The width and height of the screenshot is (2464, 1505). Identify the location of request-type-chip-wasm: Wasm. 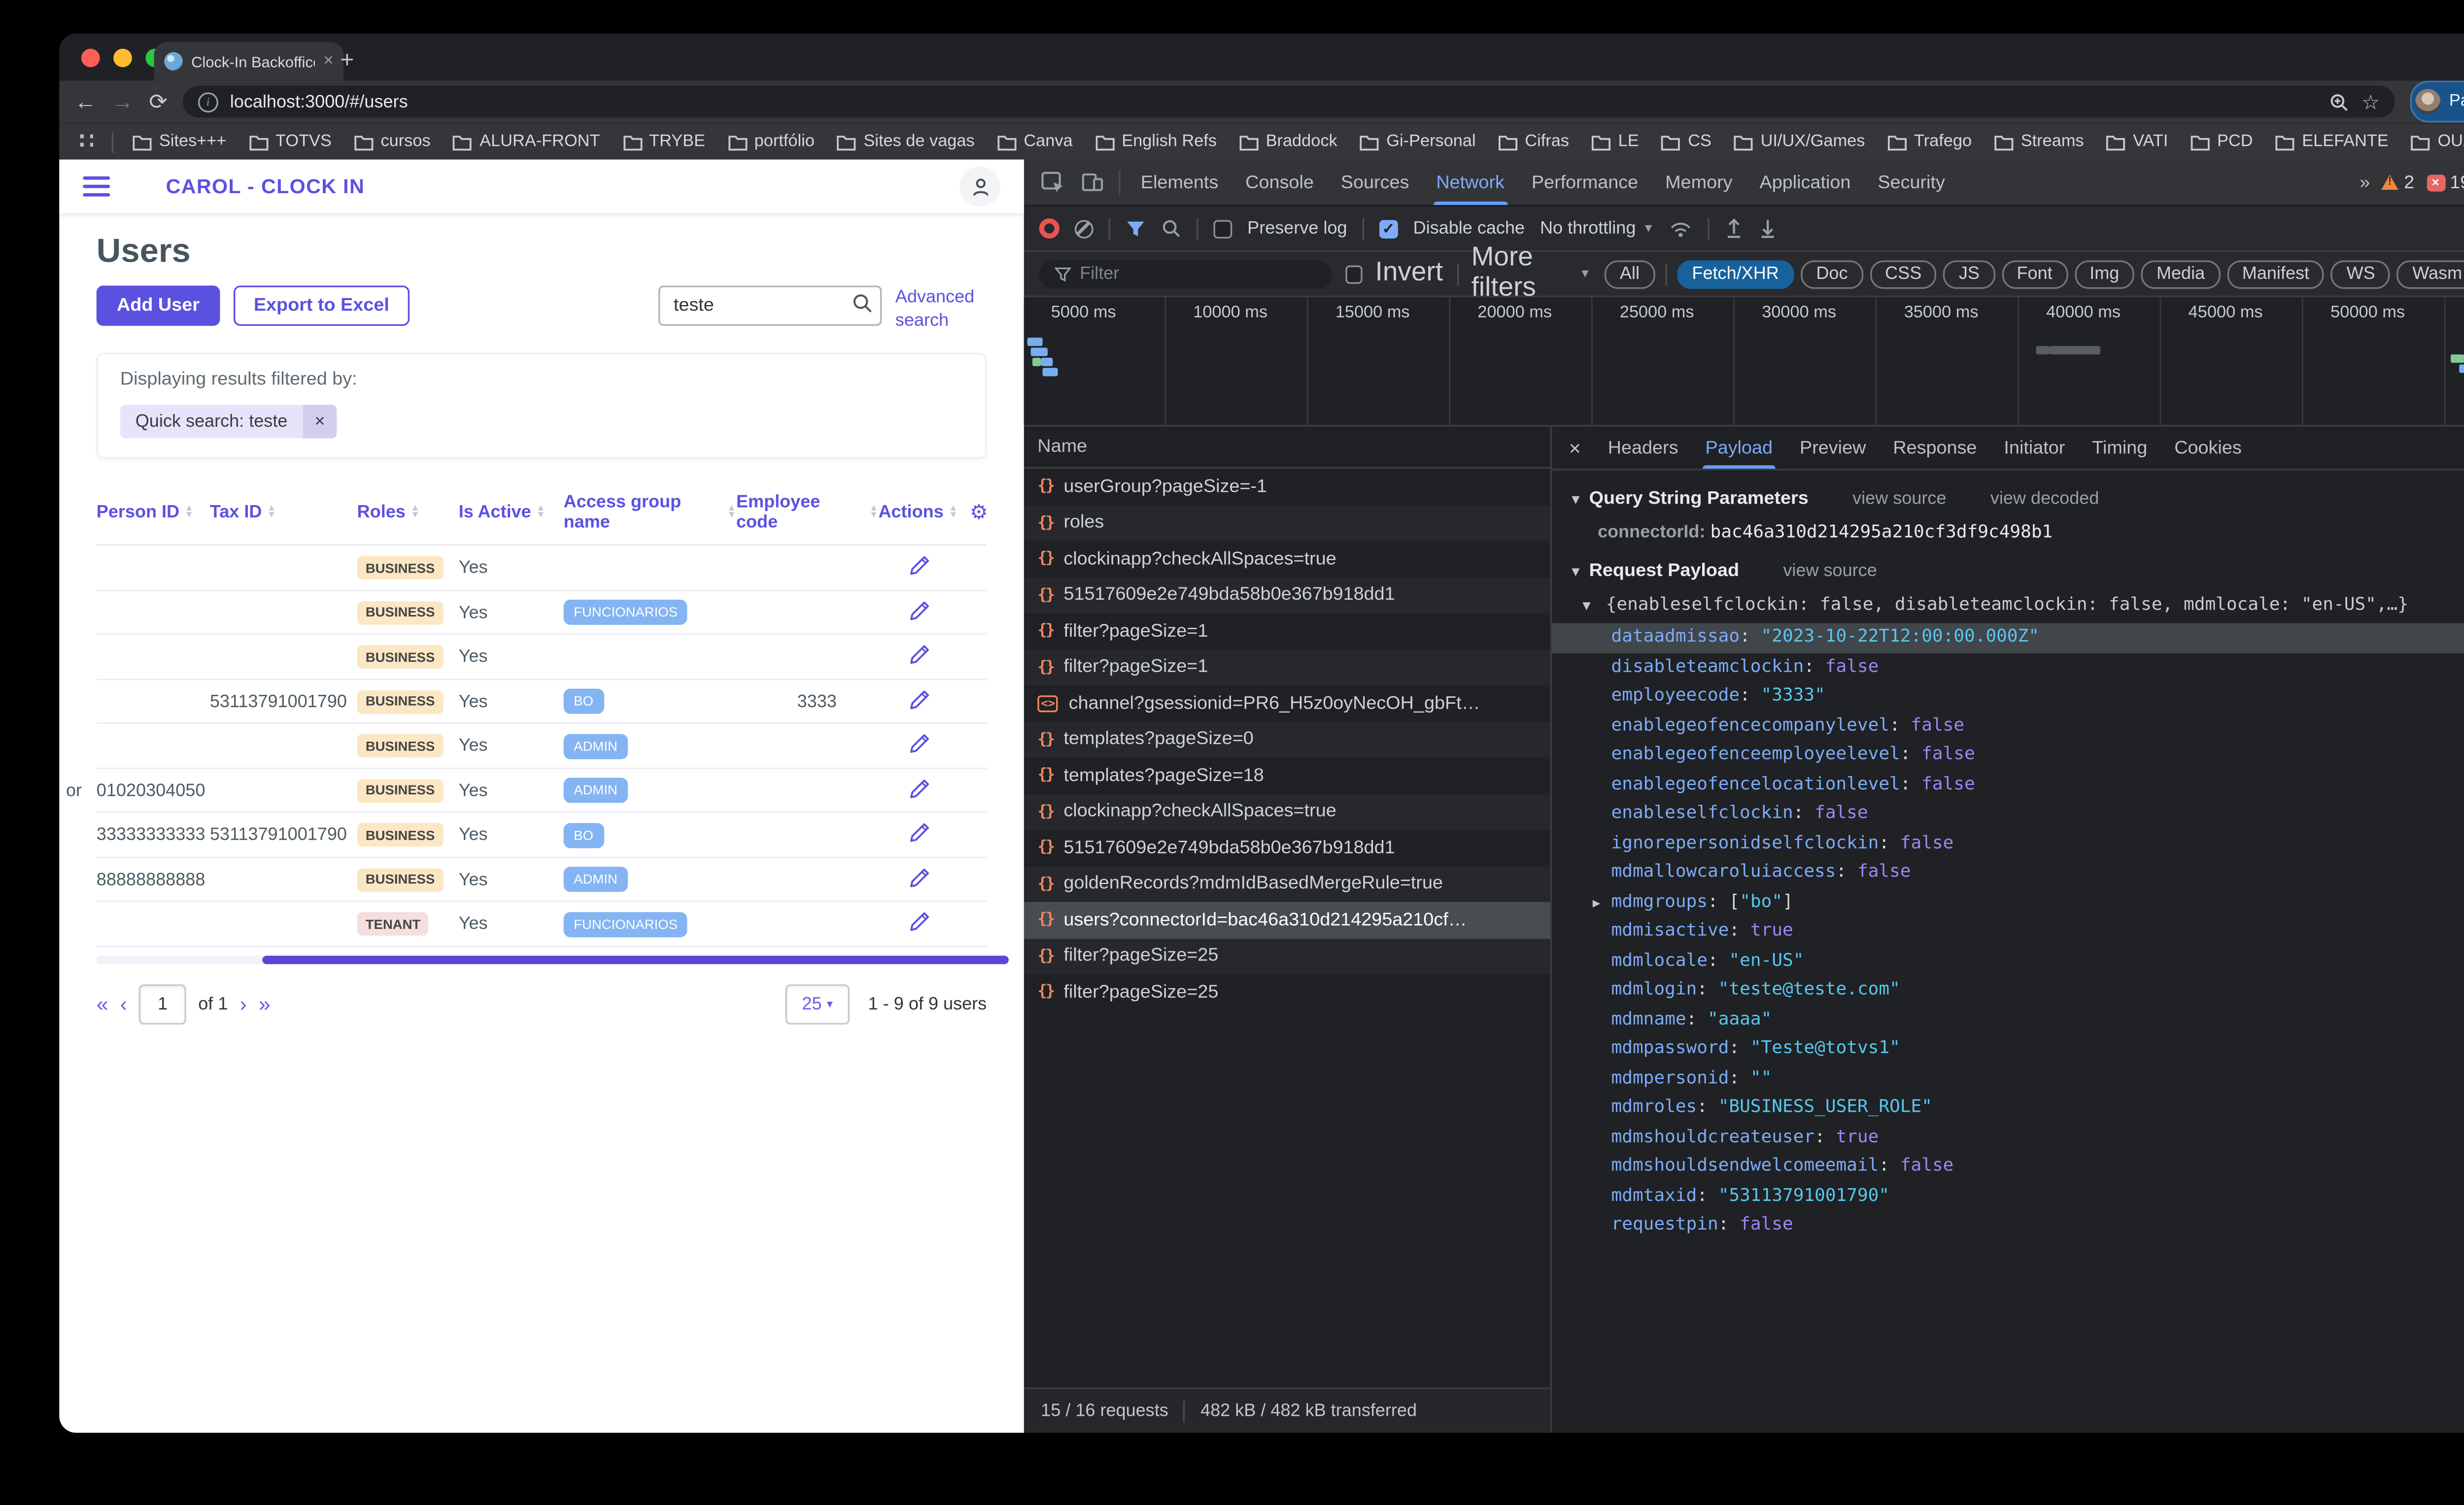
(2430, 273).